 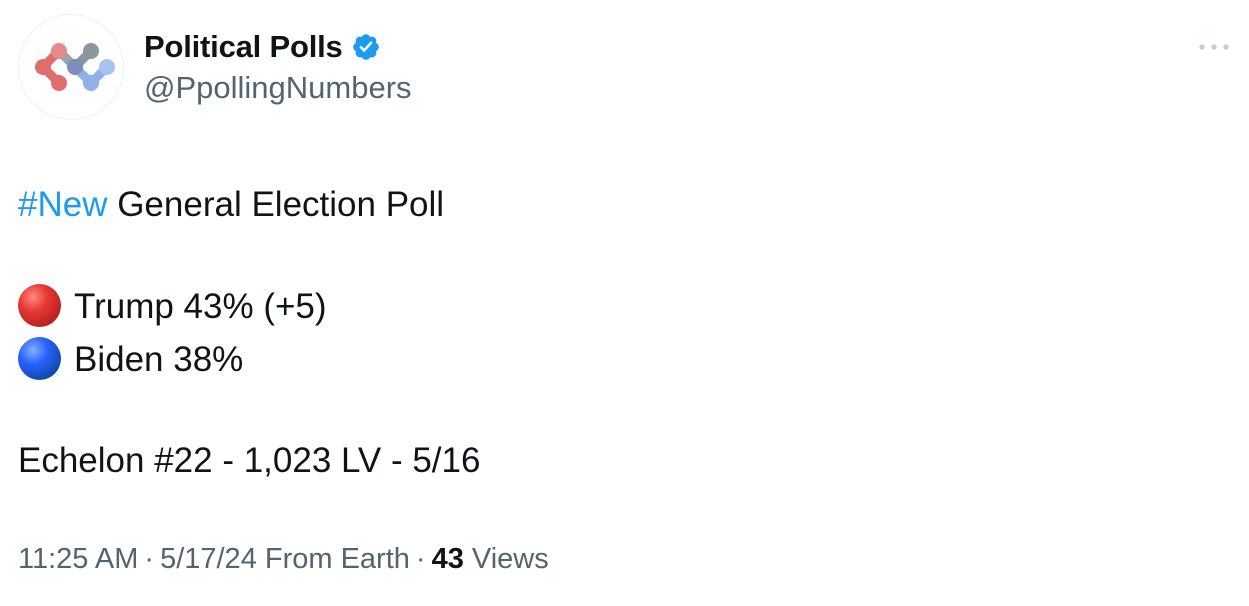 What do you see at coordinates (1214, 47) in the screenshot?
I see `more-options-icon` at bounding box center [1214, 47].